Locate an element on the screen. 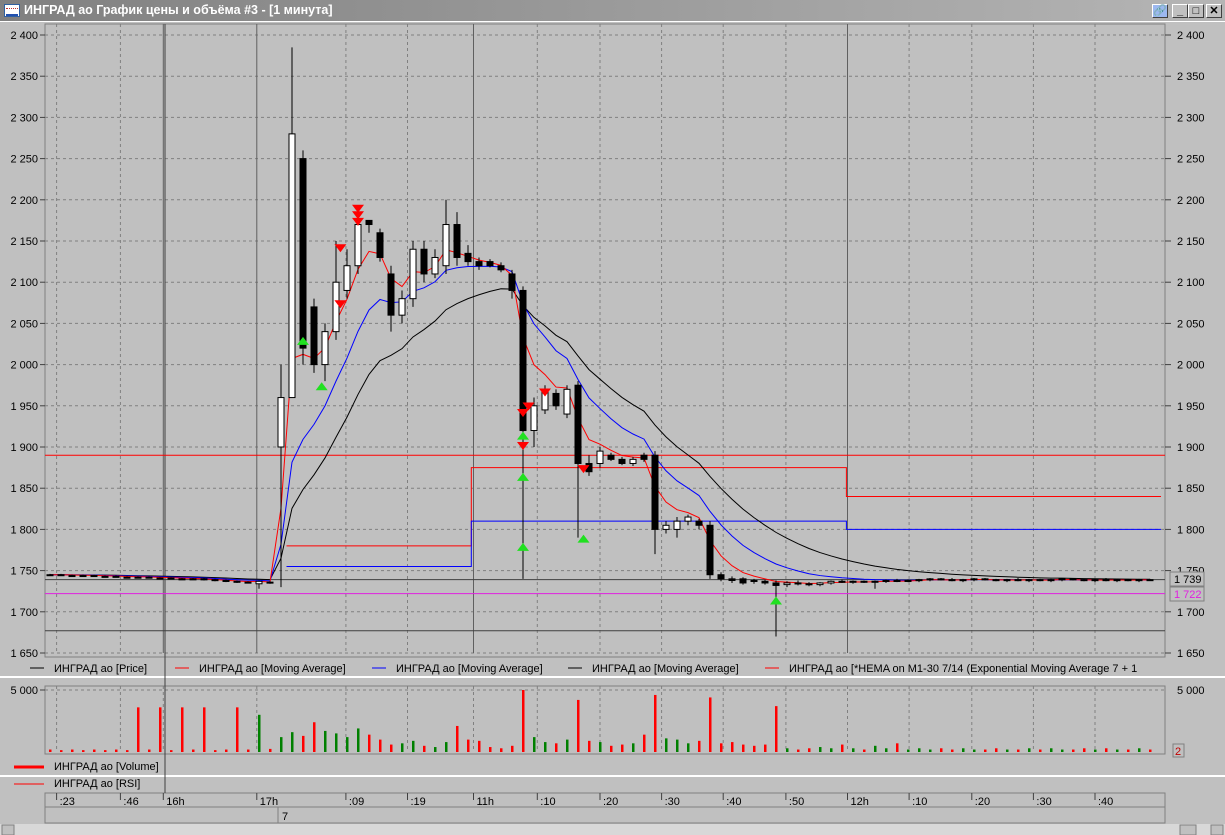 This screenshot has height=835, width=1225. date-label: 7 is located at coordinates (285, 817).